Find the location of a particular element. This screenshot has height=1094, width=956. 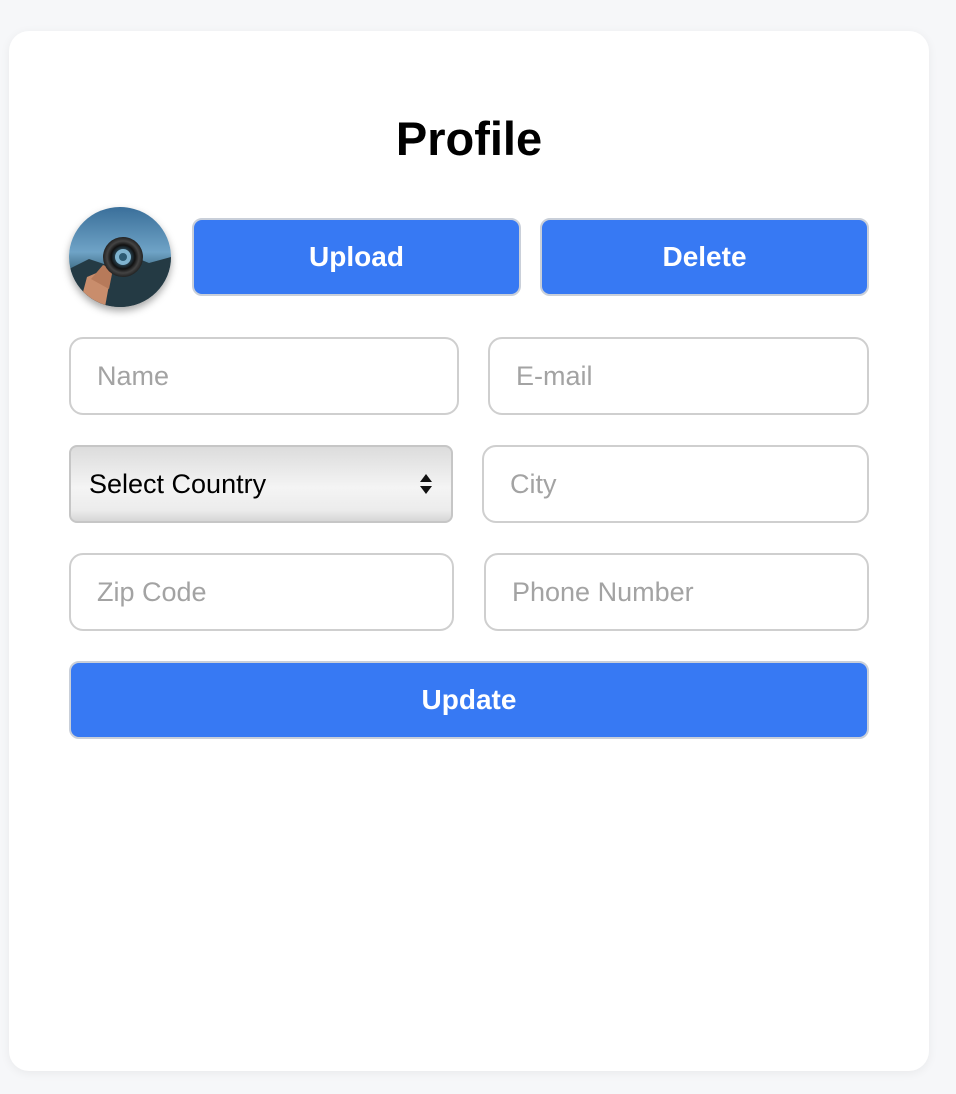

upload-button: Upload is located at coordinates (356, 257).